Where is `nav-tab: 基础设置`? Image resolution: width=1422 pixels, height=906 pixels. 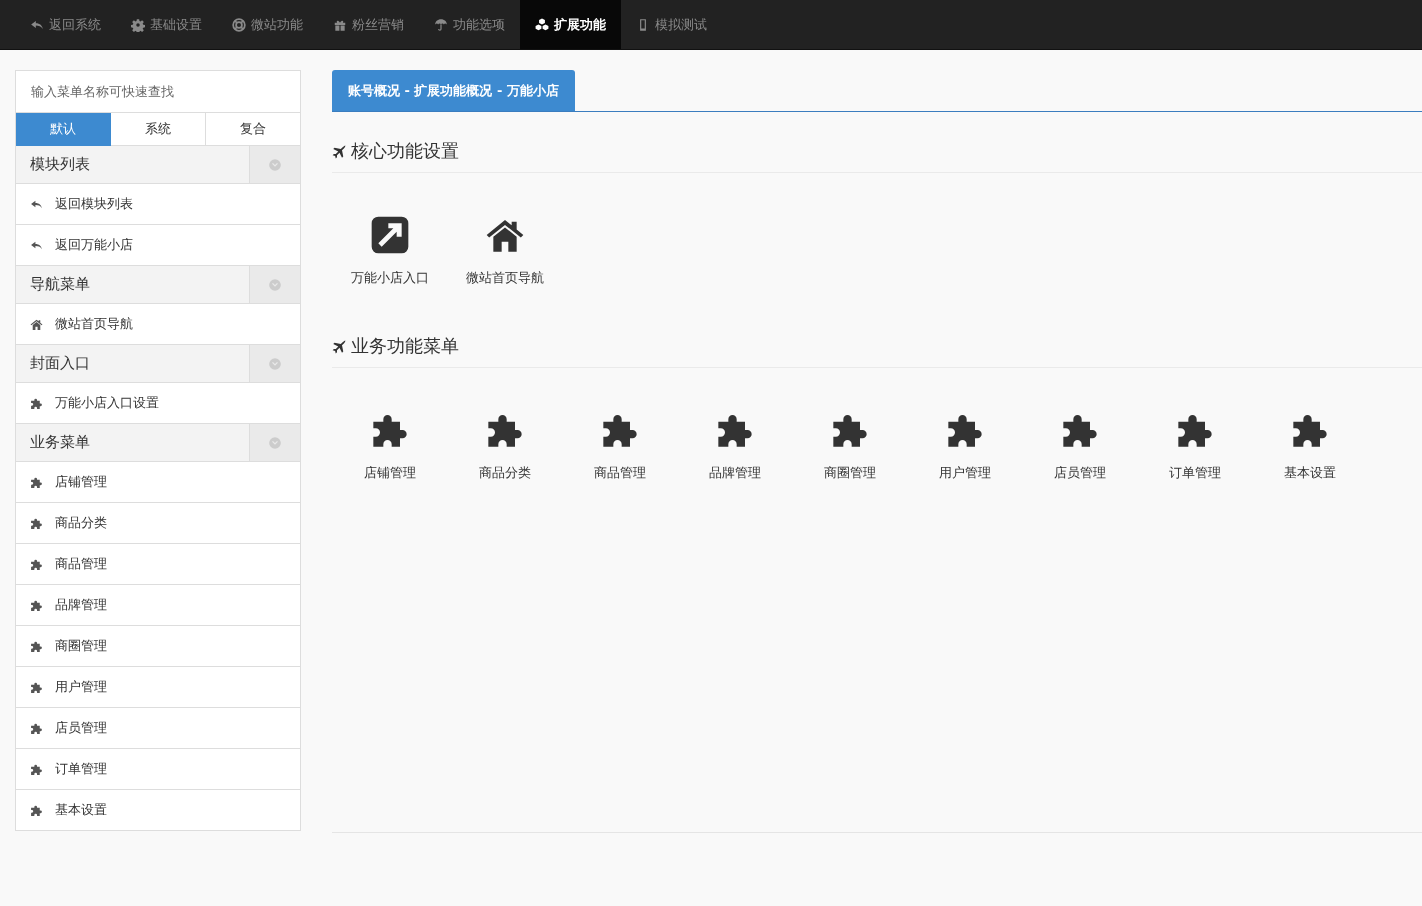
nav-tab: 基础设置 is located at coordinates (166, 24).